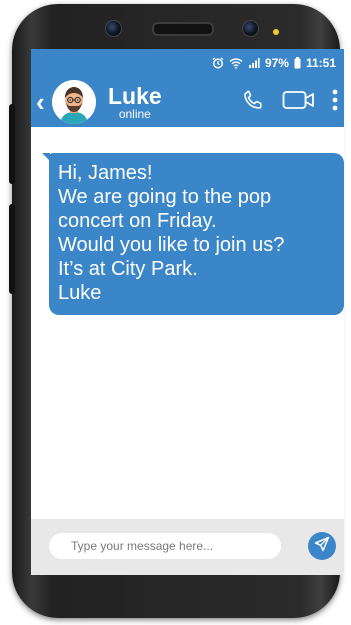 The height and width of the screenshot is (625, 351). Describe the element at coordinates (250, 28) in the screenshot. I see `front-sensor` at that location.